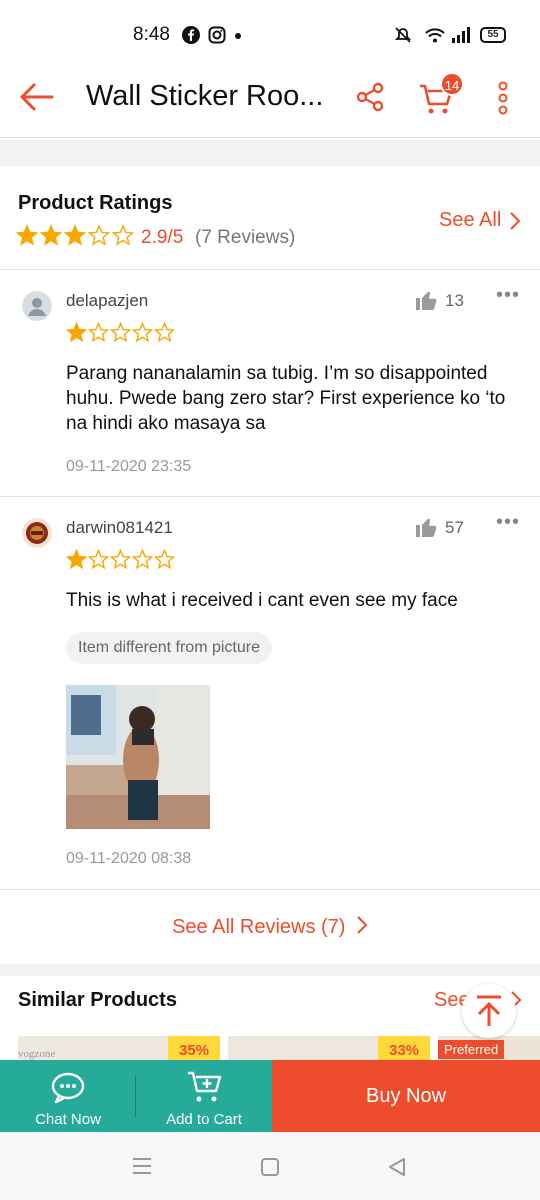 This screenshot has width=540, height=1200. What do you see at coordinates (169, 648) in the screenshot?
I see `review-tag: Item different from picture` at bounding box center [169, 648].